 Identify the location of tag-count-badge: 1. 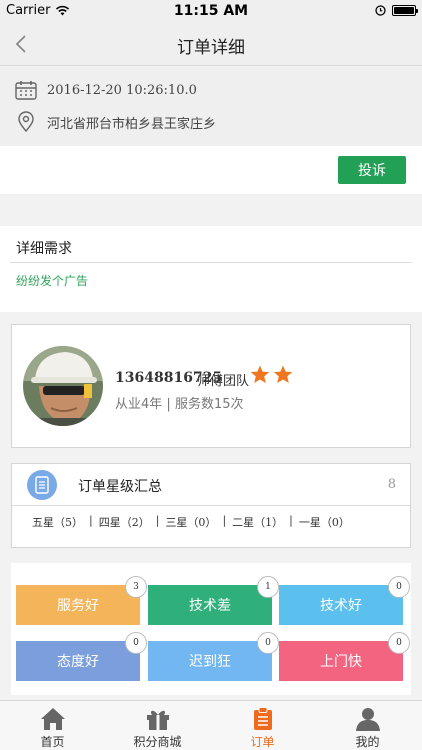
(268, 587).